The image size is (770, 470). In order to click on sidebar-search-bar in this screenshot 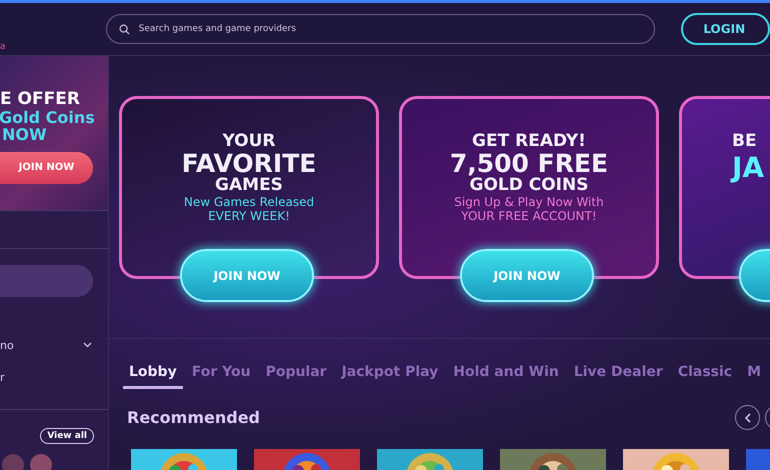, I will do `click(46, 281)`.